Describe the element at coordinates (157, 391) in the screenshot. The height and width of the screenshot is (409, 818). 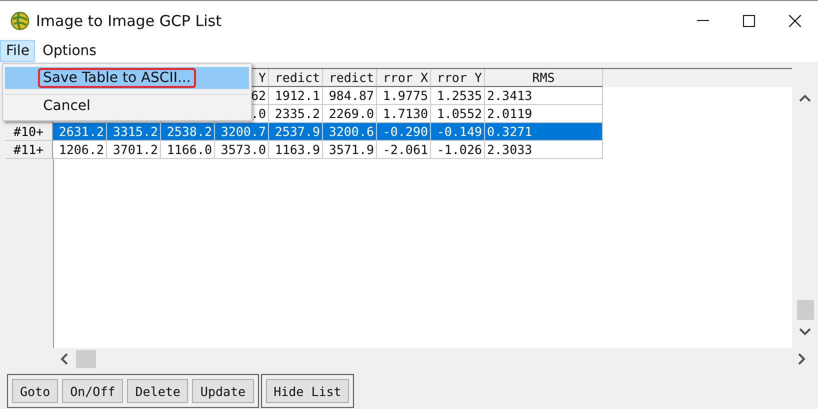
I see `toolbar-button: Delete` at that location.